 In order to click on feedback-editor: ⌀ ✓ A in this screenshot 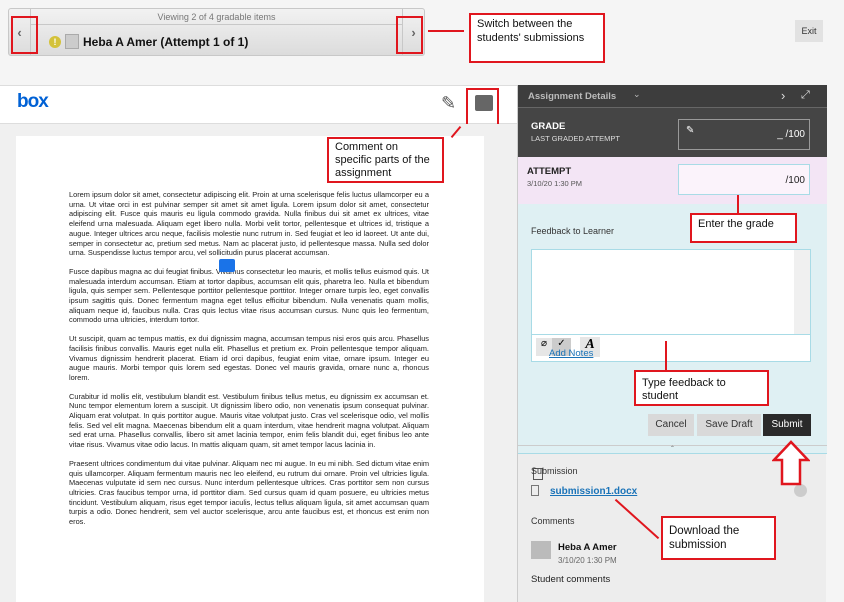, I will do `click(671, 305)`.